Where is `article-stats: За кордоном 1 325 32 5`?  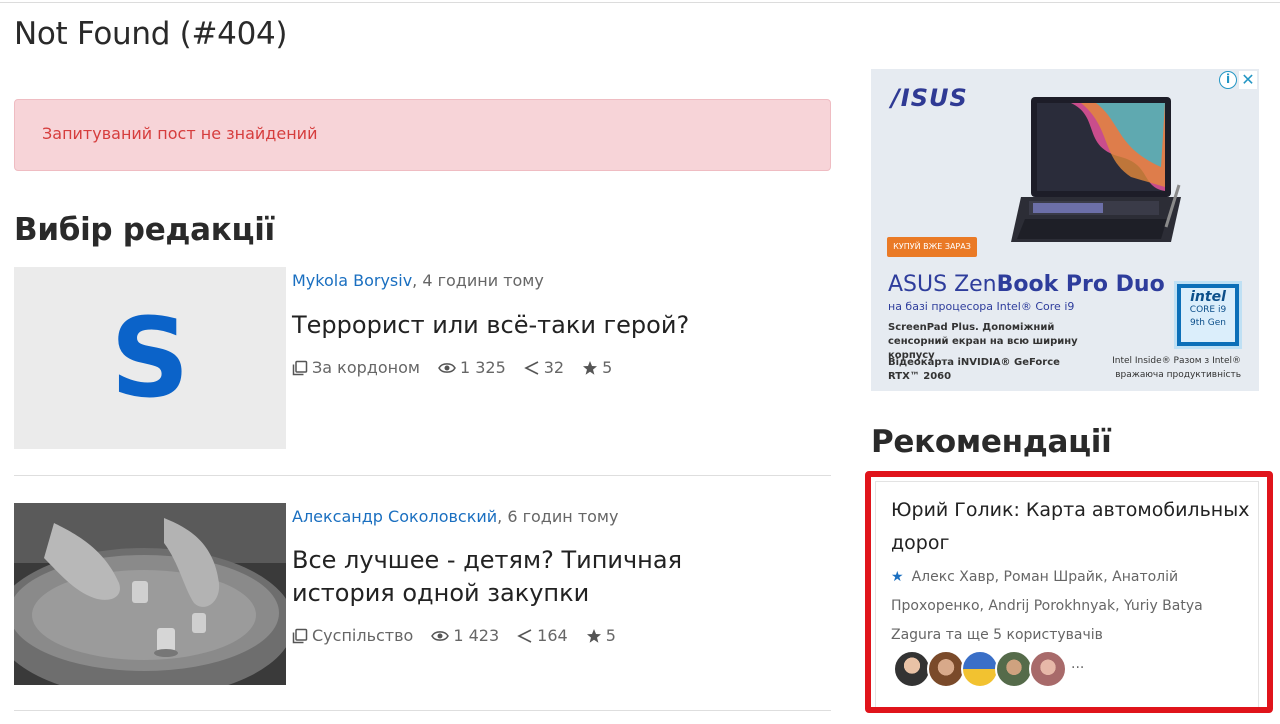 article-stats: За кордоном 1 325 32 5 is located at coordinates (452, 367).